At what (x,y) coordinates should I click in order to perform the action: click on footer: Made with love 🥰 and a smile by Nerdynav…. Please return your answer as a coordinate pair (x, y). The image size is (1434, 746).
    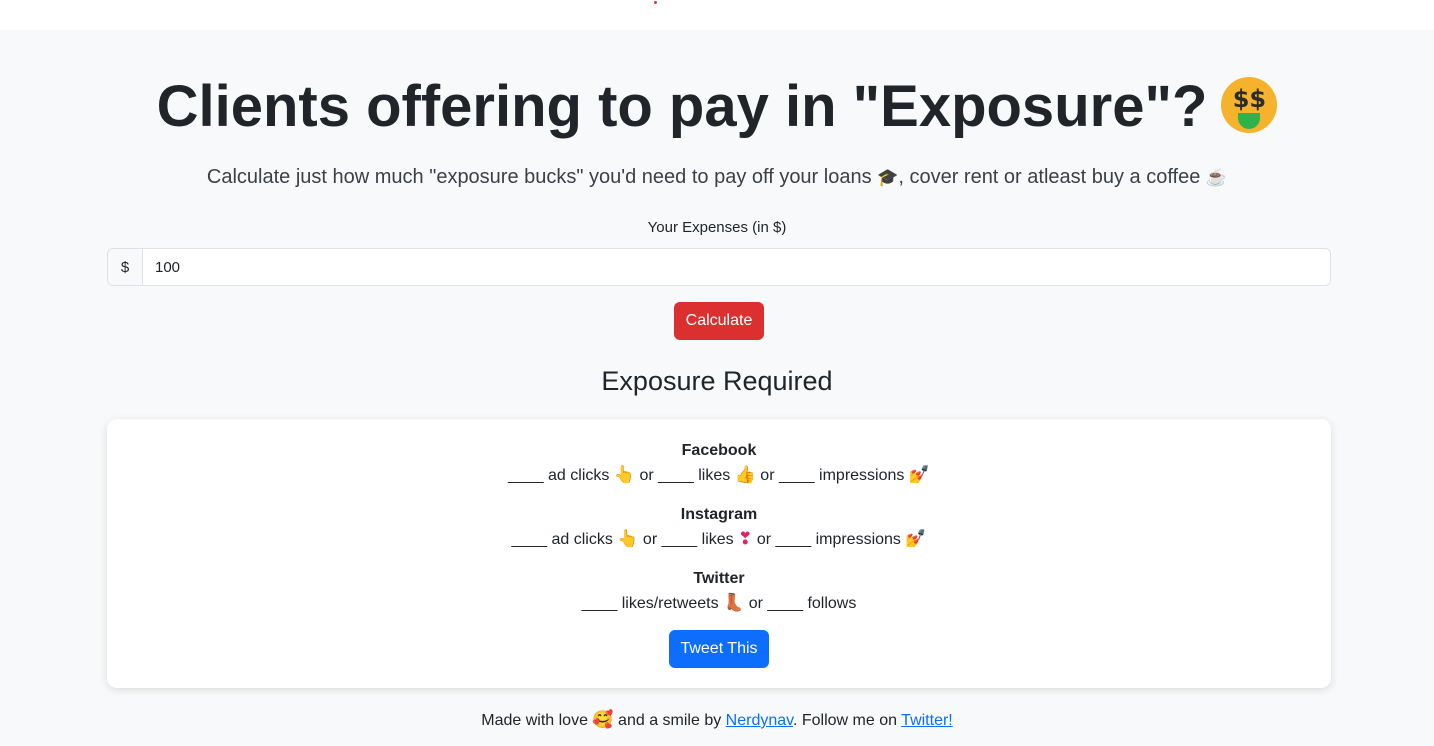
    Looking at the image, I should click on (717, 720).